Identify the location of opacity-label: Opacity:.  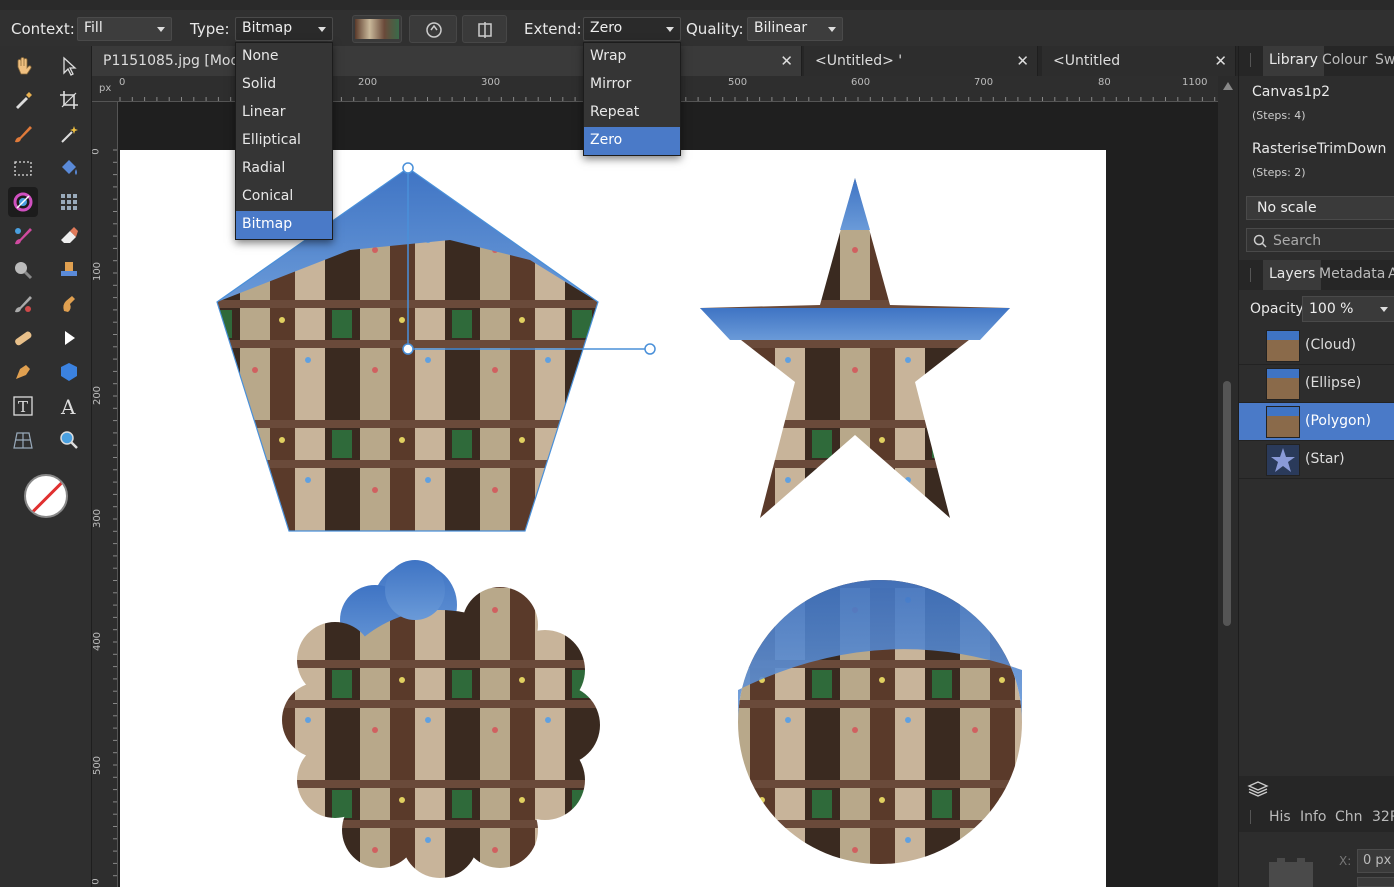
(1279, 309).